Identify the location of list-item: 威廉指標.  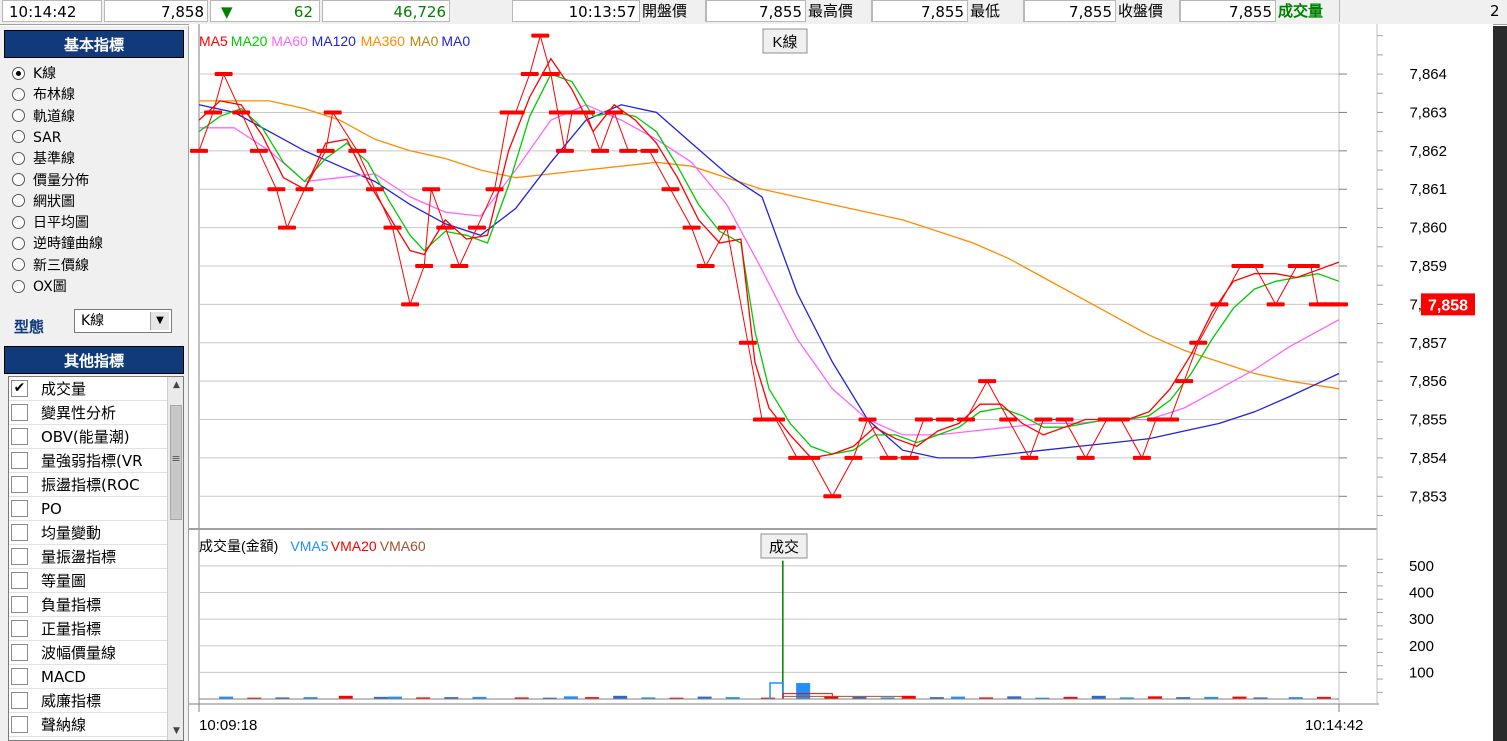
(88, 701).